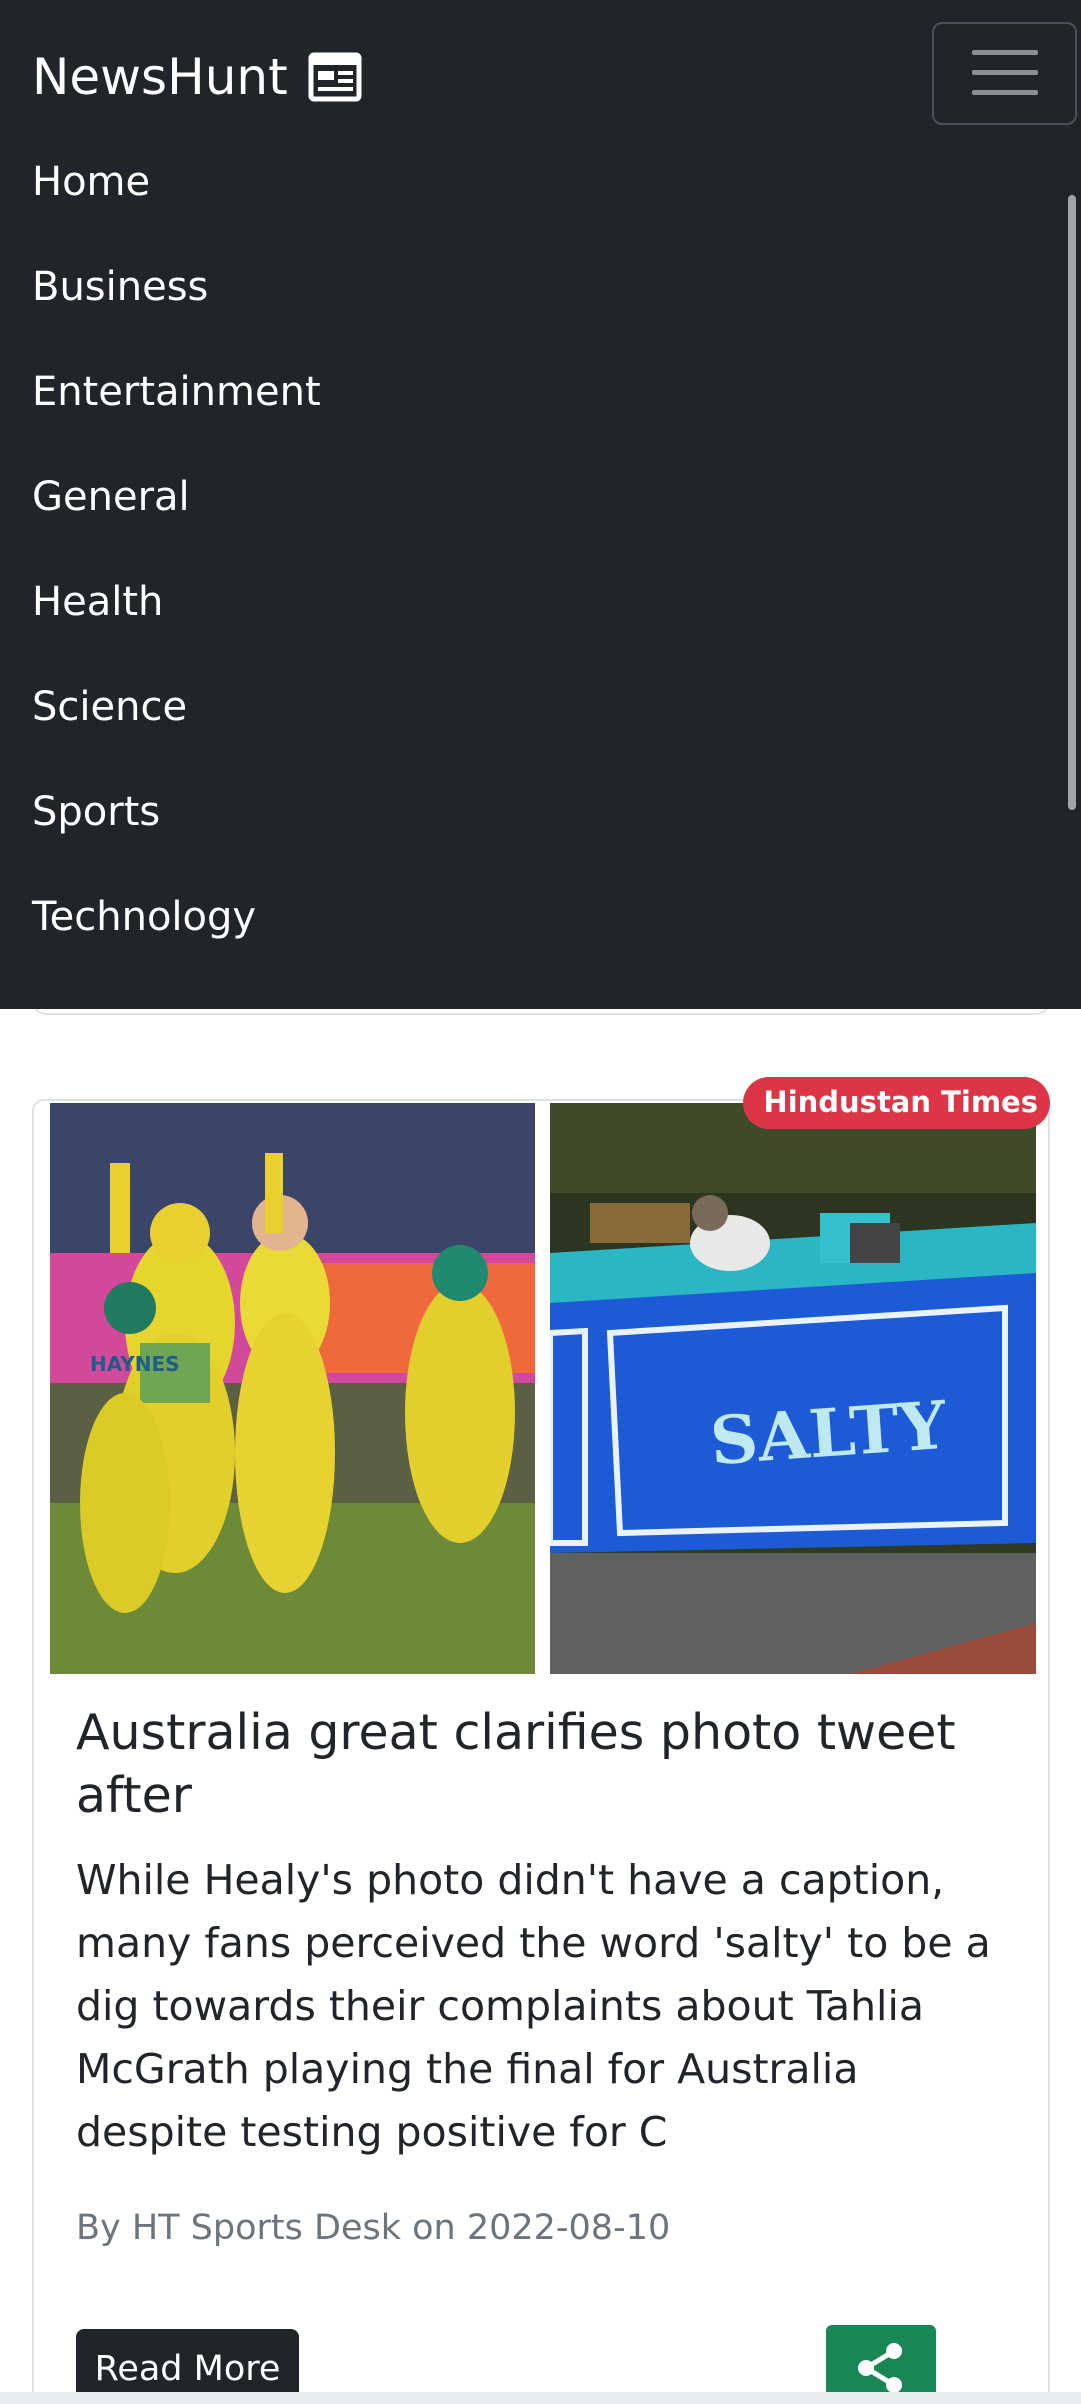 The width and height of the screenshot is (1081, 2404). What do you see at coordinates (540, 2398) in the screenshot?
I see `page-bottom-divider` at bounding box center [540, 2398].